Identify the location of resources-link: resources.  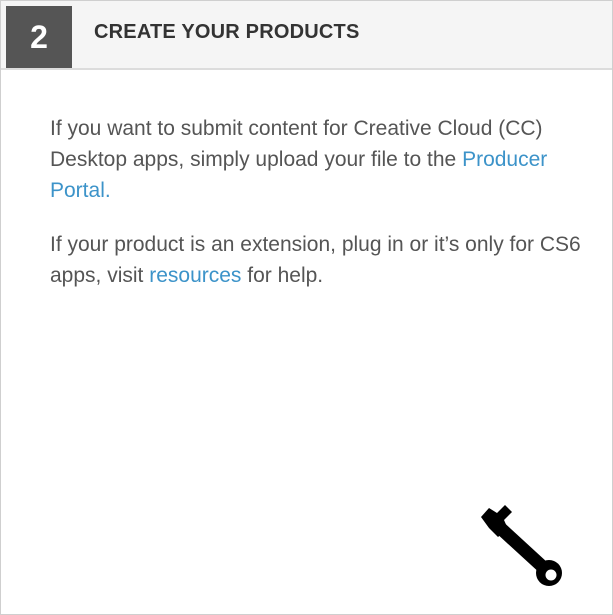
(195, 275).